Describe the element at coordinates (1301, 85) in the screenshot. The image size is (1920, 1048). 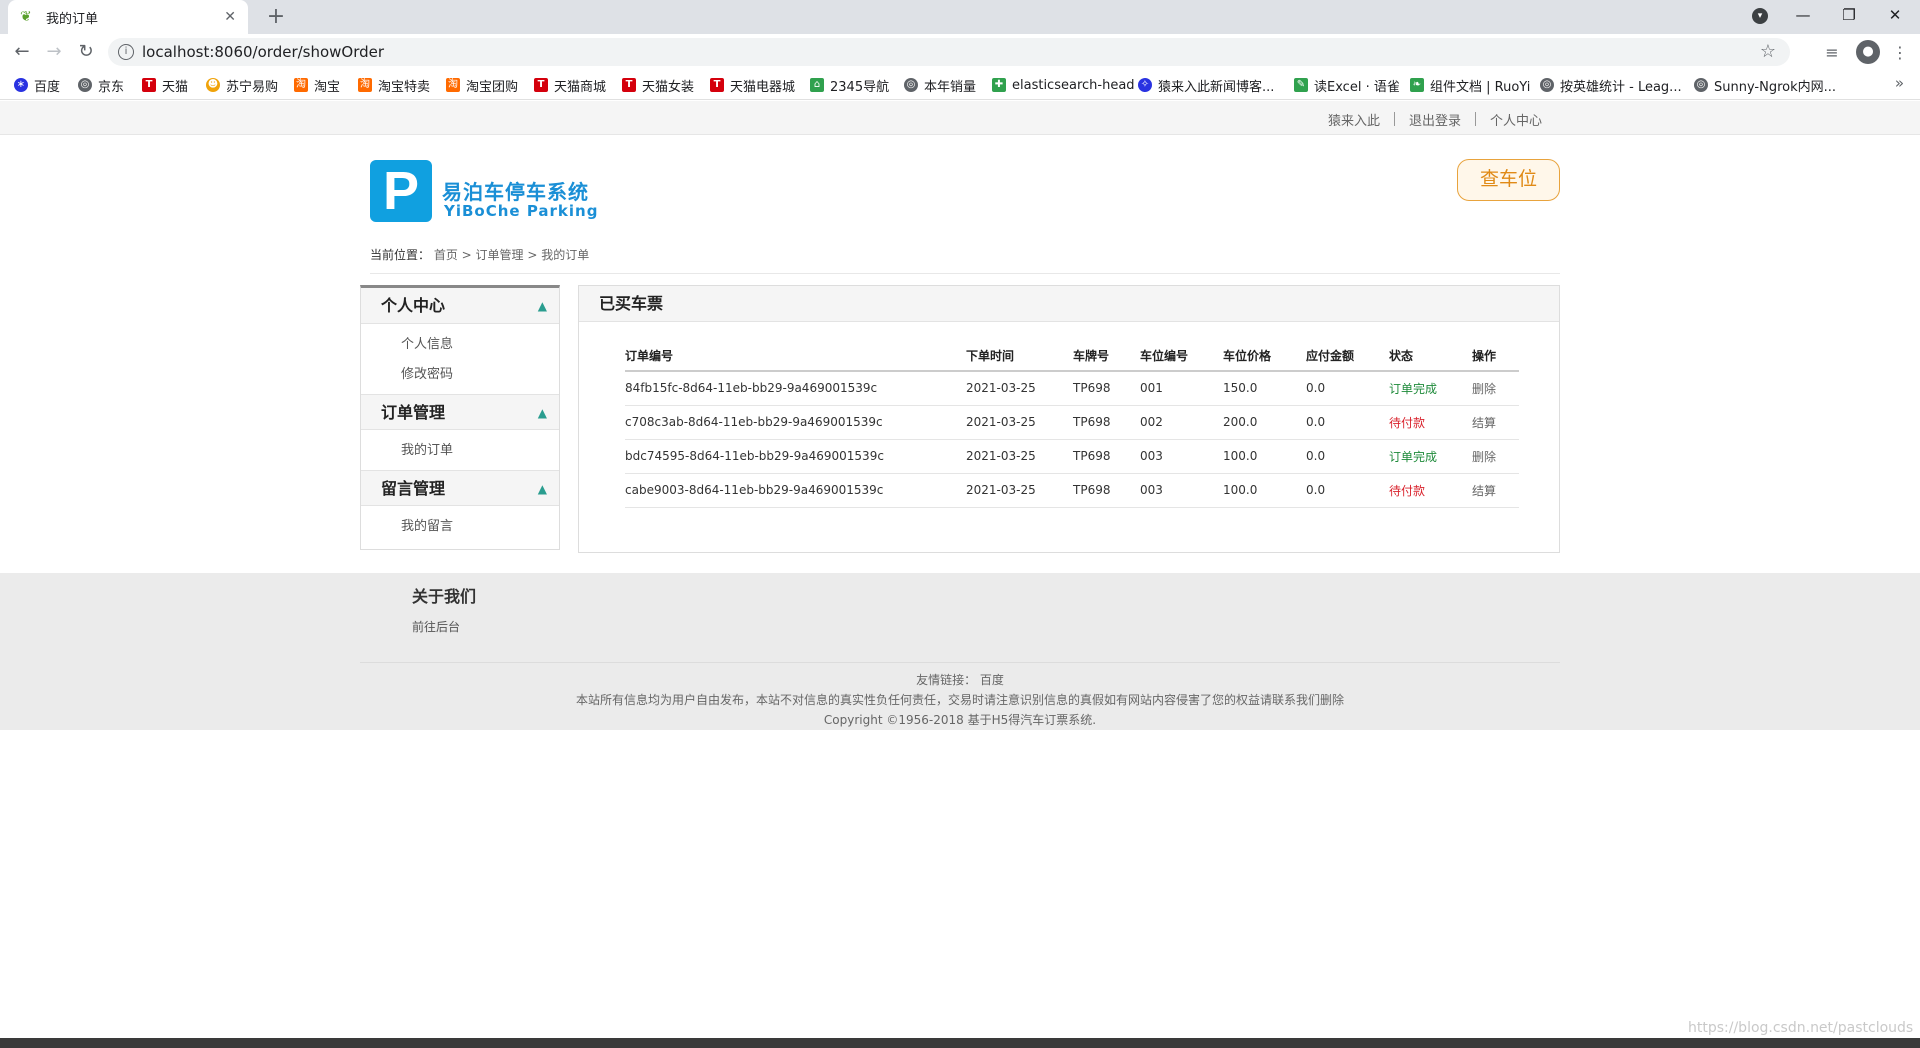
I see `yuque-icon: ✎` at that location.